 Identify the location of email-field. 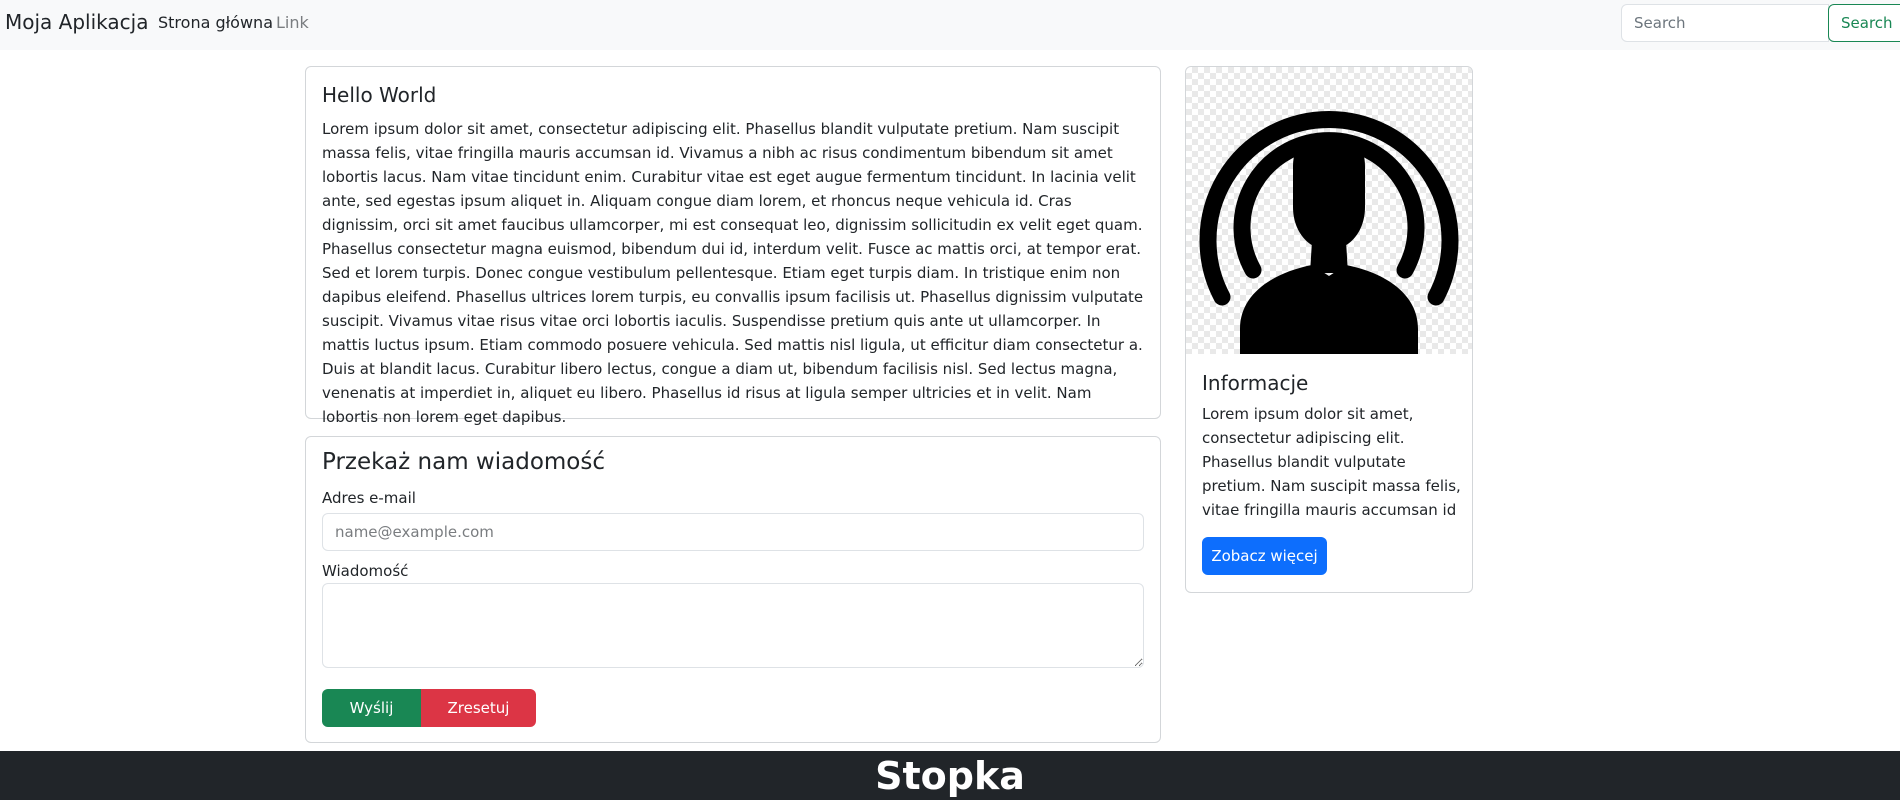
(733, 532).